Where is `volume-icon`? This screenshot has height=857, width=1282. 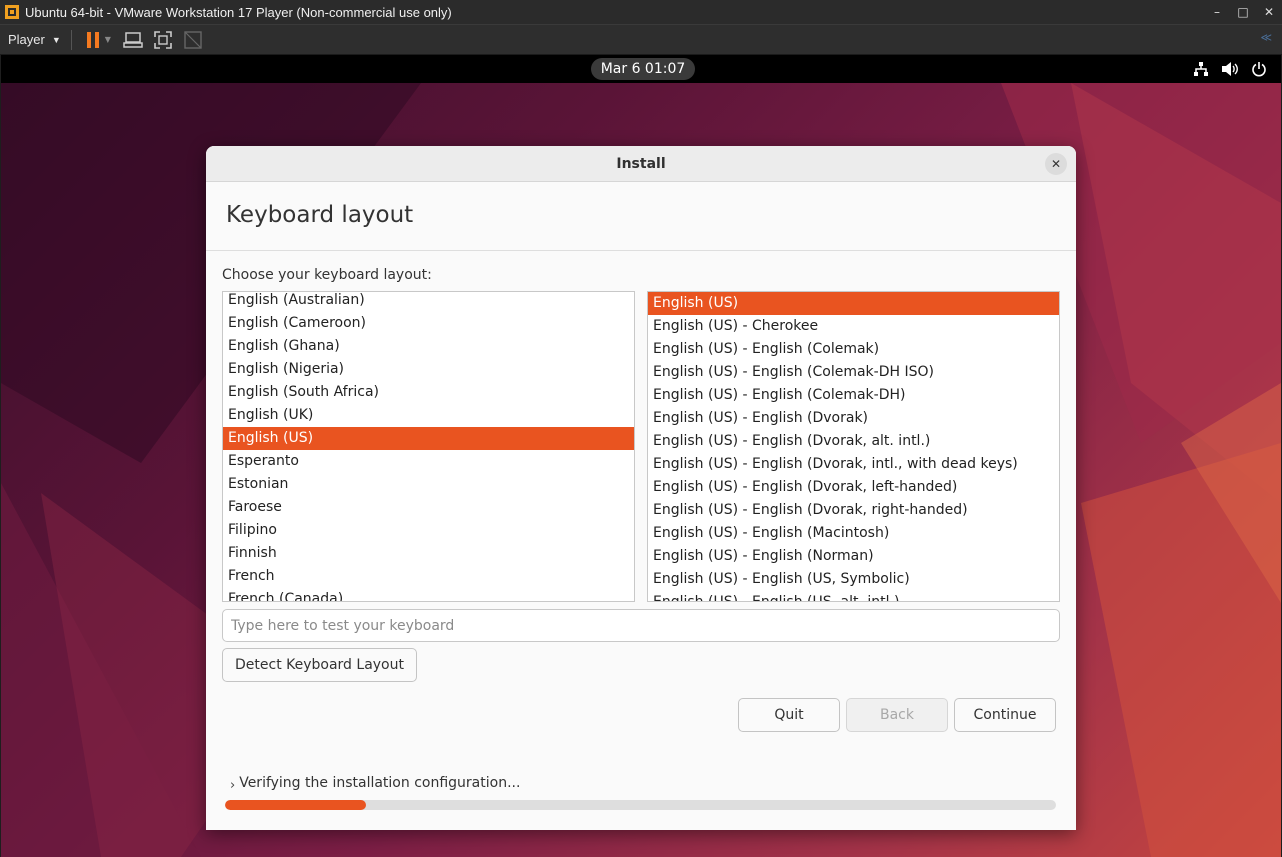
volume-icon is located at coordinates (1230, 69).